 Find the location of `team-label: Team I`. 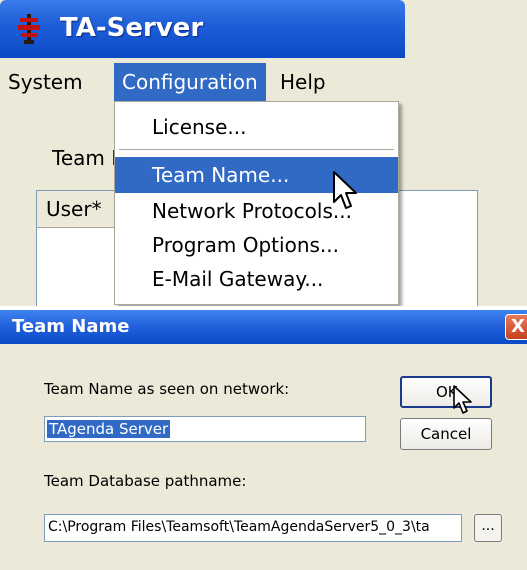

team-label: Team I is located at coordinates (85, 158).